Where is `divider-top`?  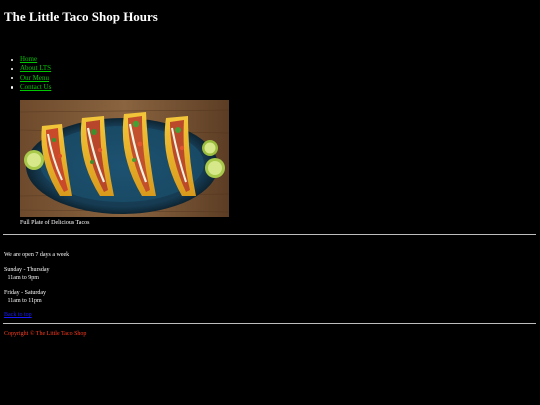 divider-top is located at coordinates (269, 234).